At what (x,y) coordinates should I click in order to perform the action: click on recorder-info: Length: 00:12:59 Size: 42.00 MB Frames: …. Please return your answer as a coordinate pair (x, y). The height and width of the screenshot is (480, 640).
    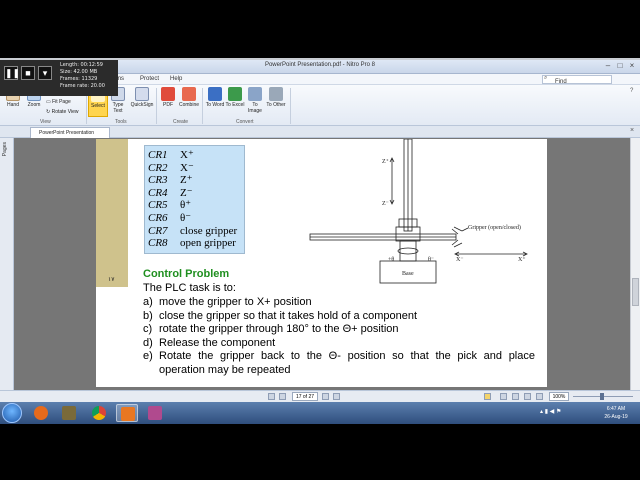
    Looking at the image, I should click on (82, 76).